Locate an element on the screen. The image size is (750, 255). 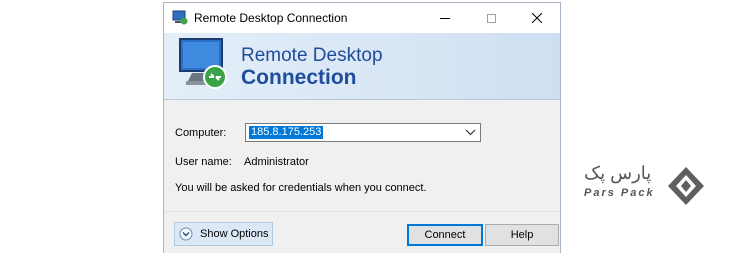
computer-input: 185.8.175.253 is located at coordinates (286, 132).